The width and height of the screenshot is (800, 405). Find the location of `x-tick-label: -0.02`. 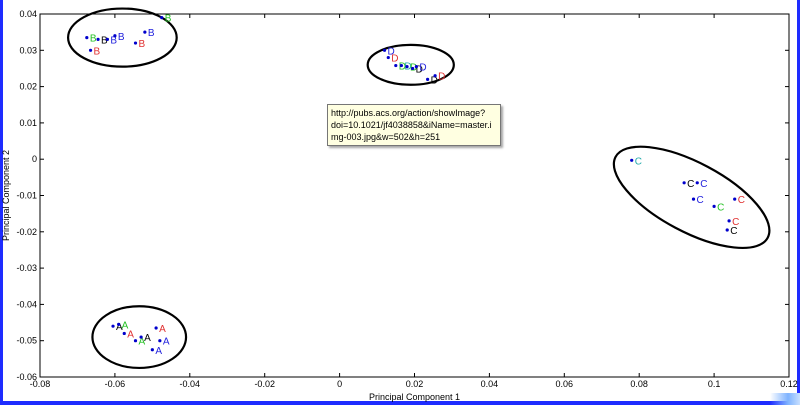

x-tick-label: -0.02 is located at coordinates (264, 384).